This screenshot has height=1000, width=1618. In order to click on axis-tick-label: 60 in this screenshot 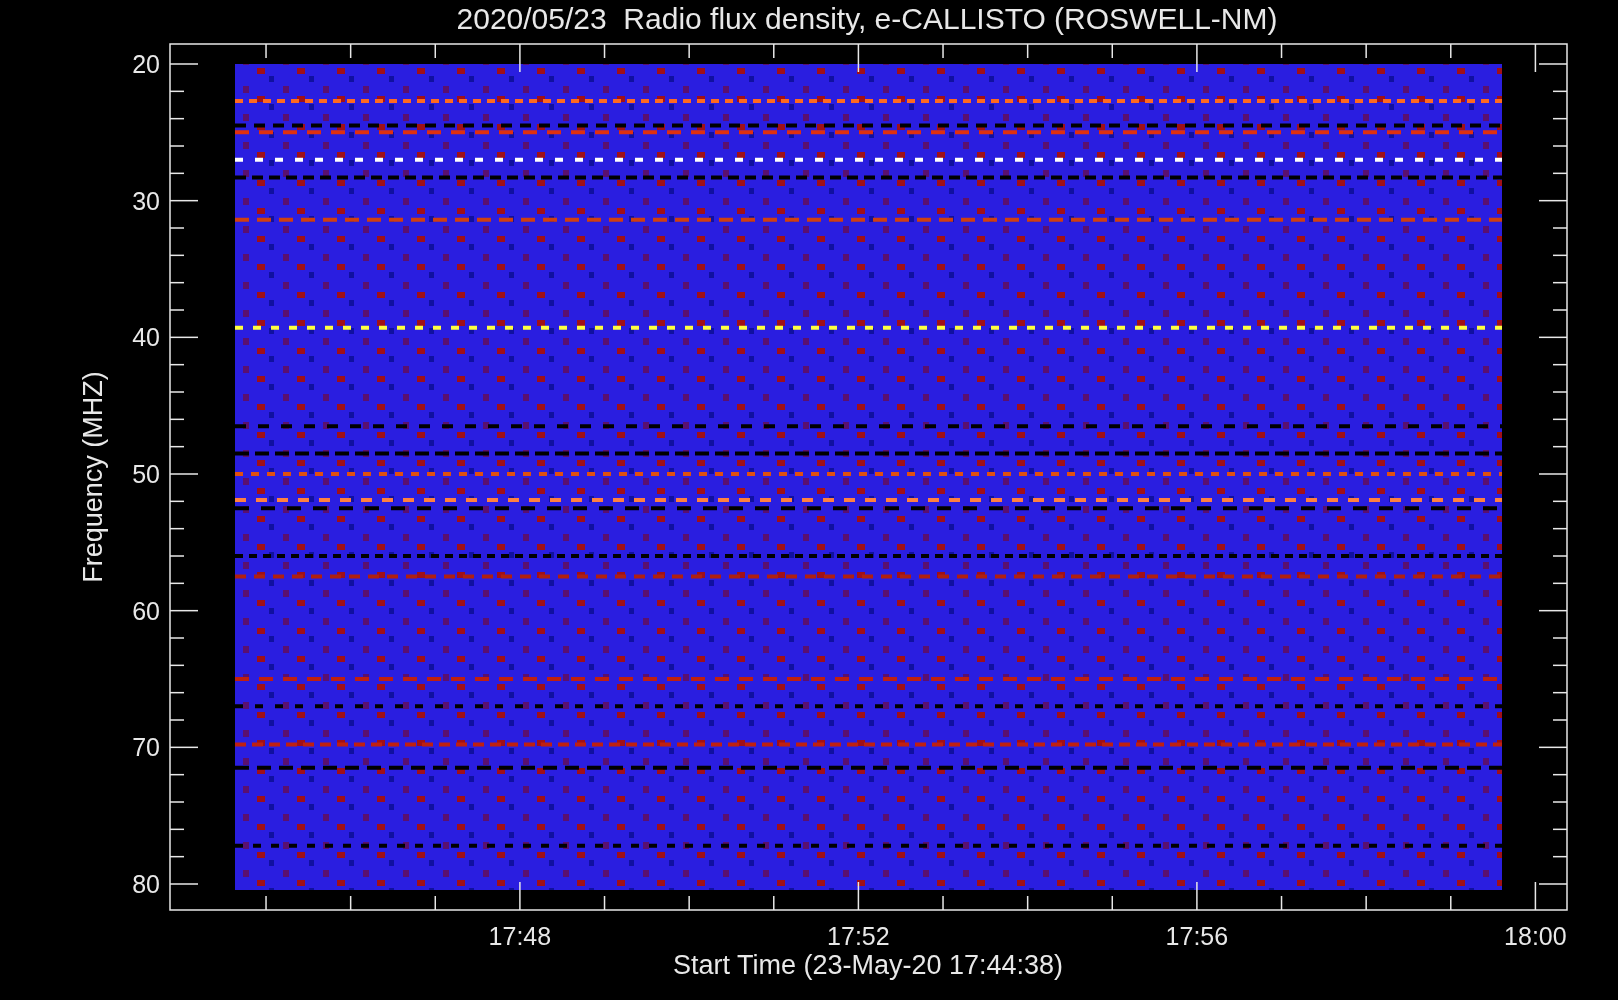, I will do `click(146, 611)`.